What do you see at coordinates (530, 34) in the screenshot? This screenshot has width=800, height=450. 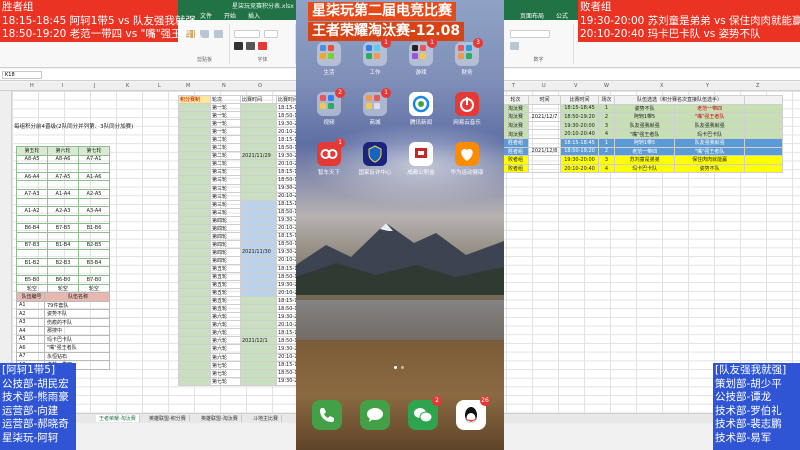 I see `number-format-select` at bounding box center [530, 34].